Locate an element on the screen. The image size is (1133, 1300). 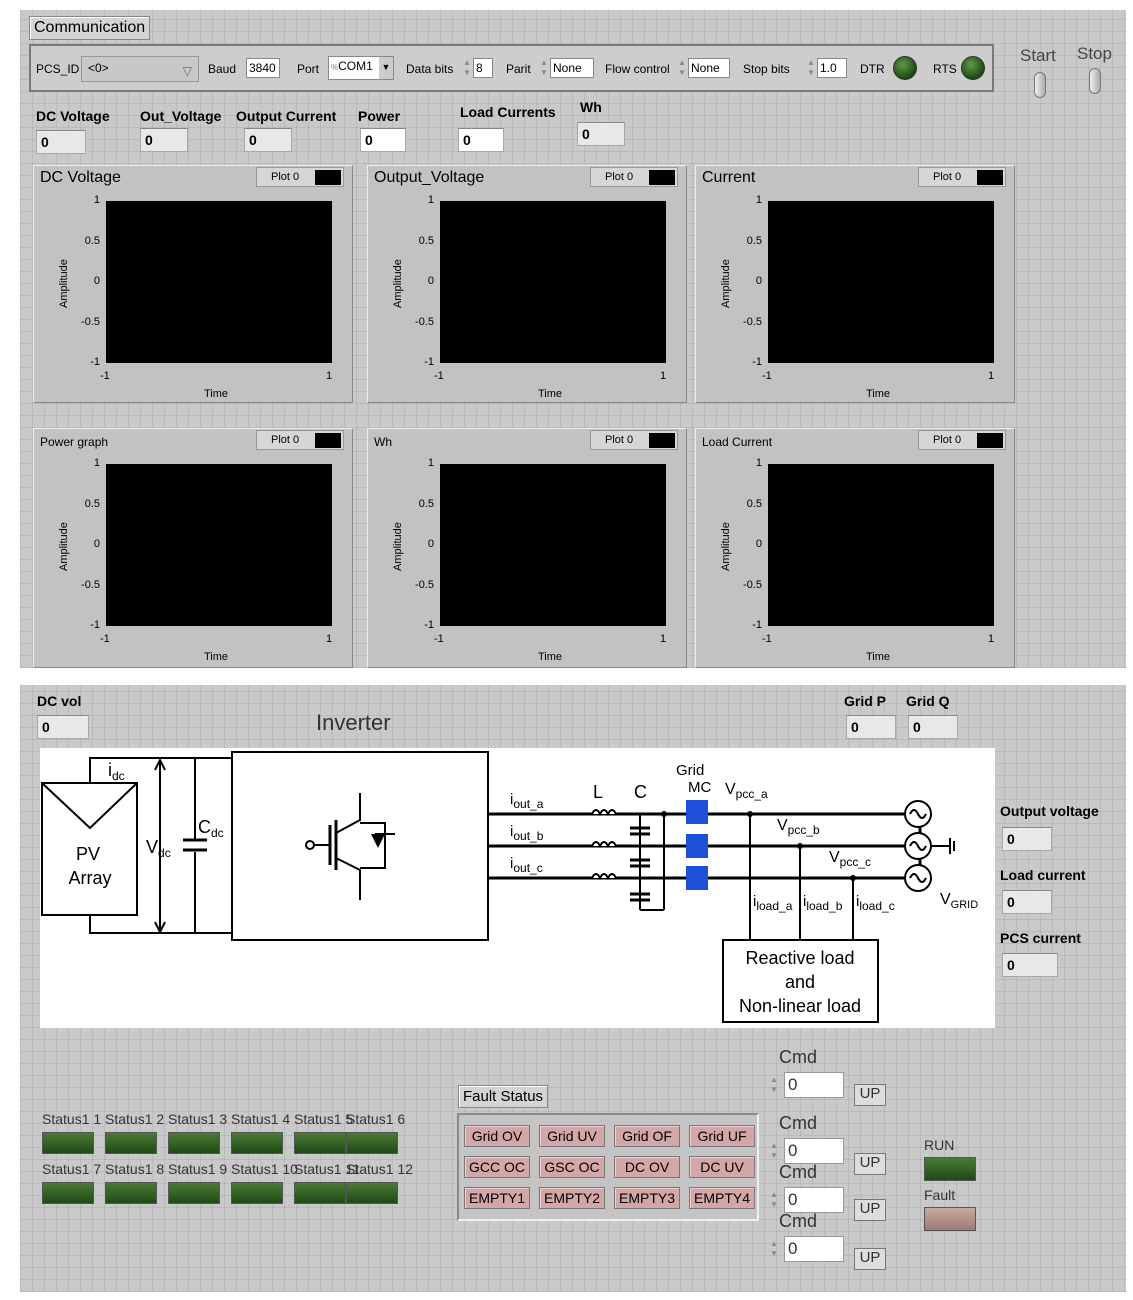
start-toggle is located at coordinates (1040, 85).